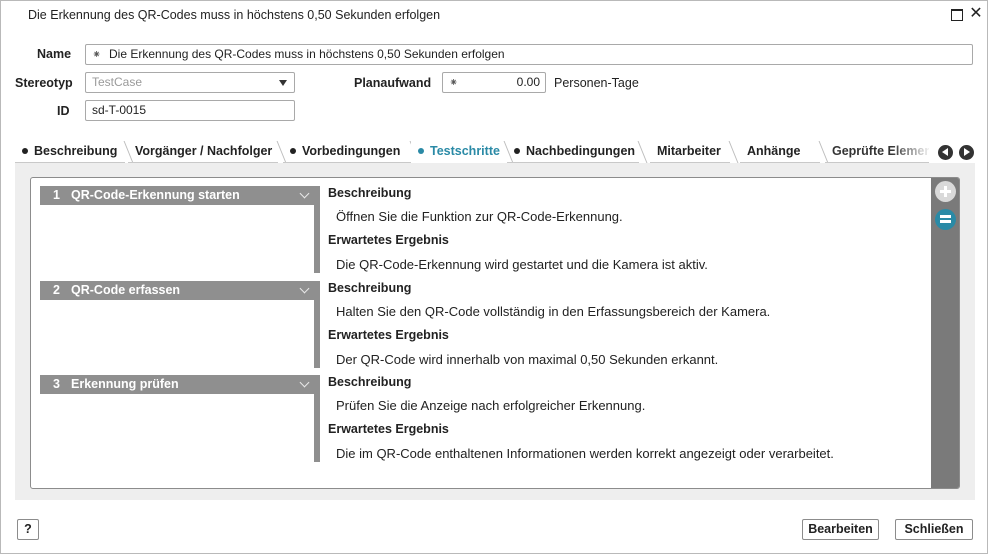 Image resolution: width=988 pixels, height=554 pixels. I want to click on tab-nachbedingungen: Nachbedingungen, so click(577, 152).